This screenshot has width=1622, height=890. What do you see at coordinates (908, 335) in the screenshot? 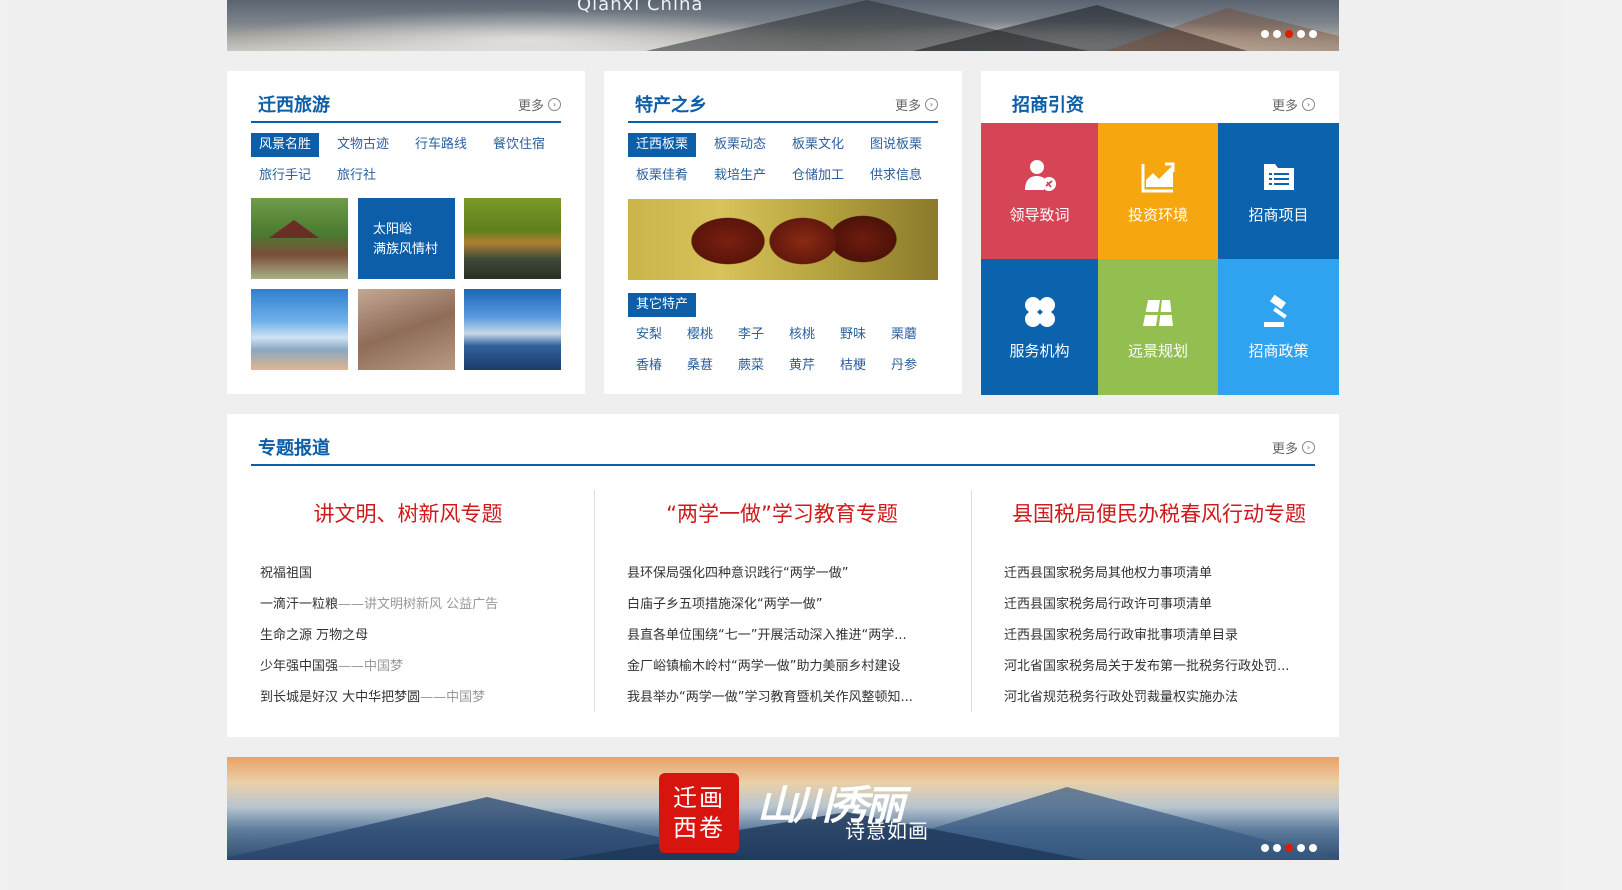
I see `product-link: 栗蘑` at bounding box center [908, 335].